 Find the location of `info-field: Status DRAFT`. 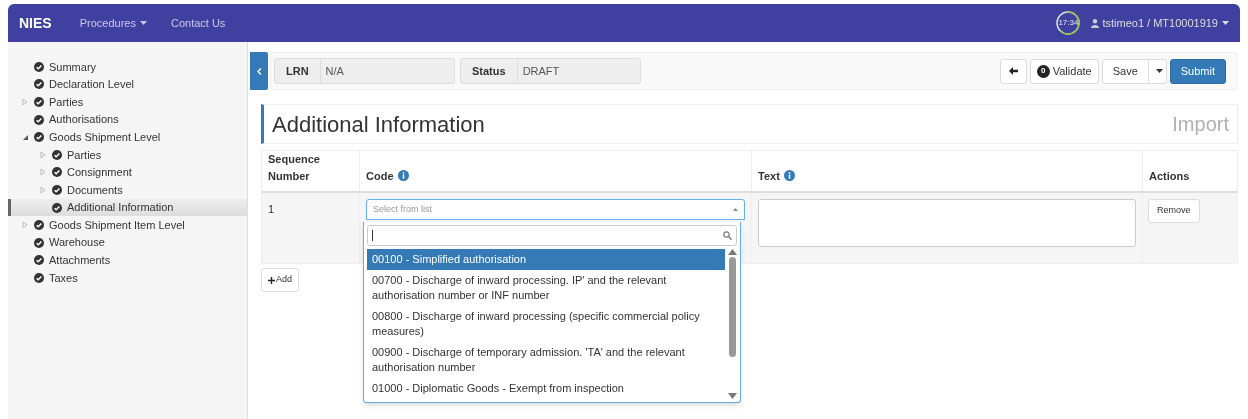

info-field: Status DRAFT is located at coordinates (550, 71).